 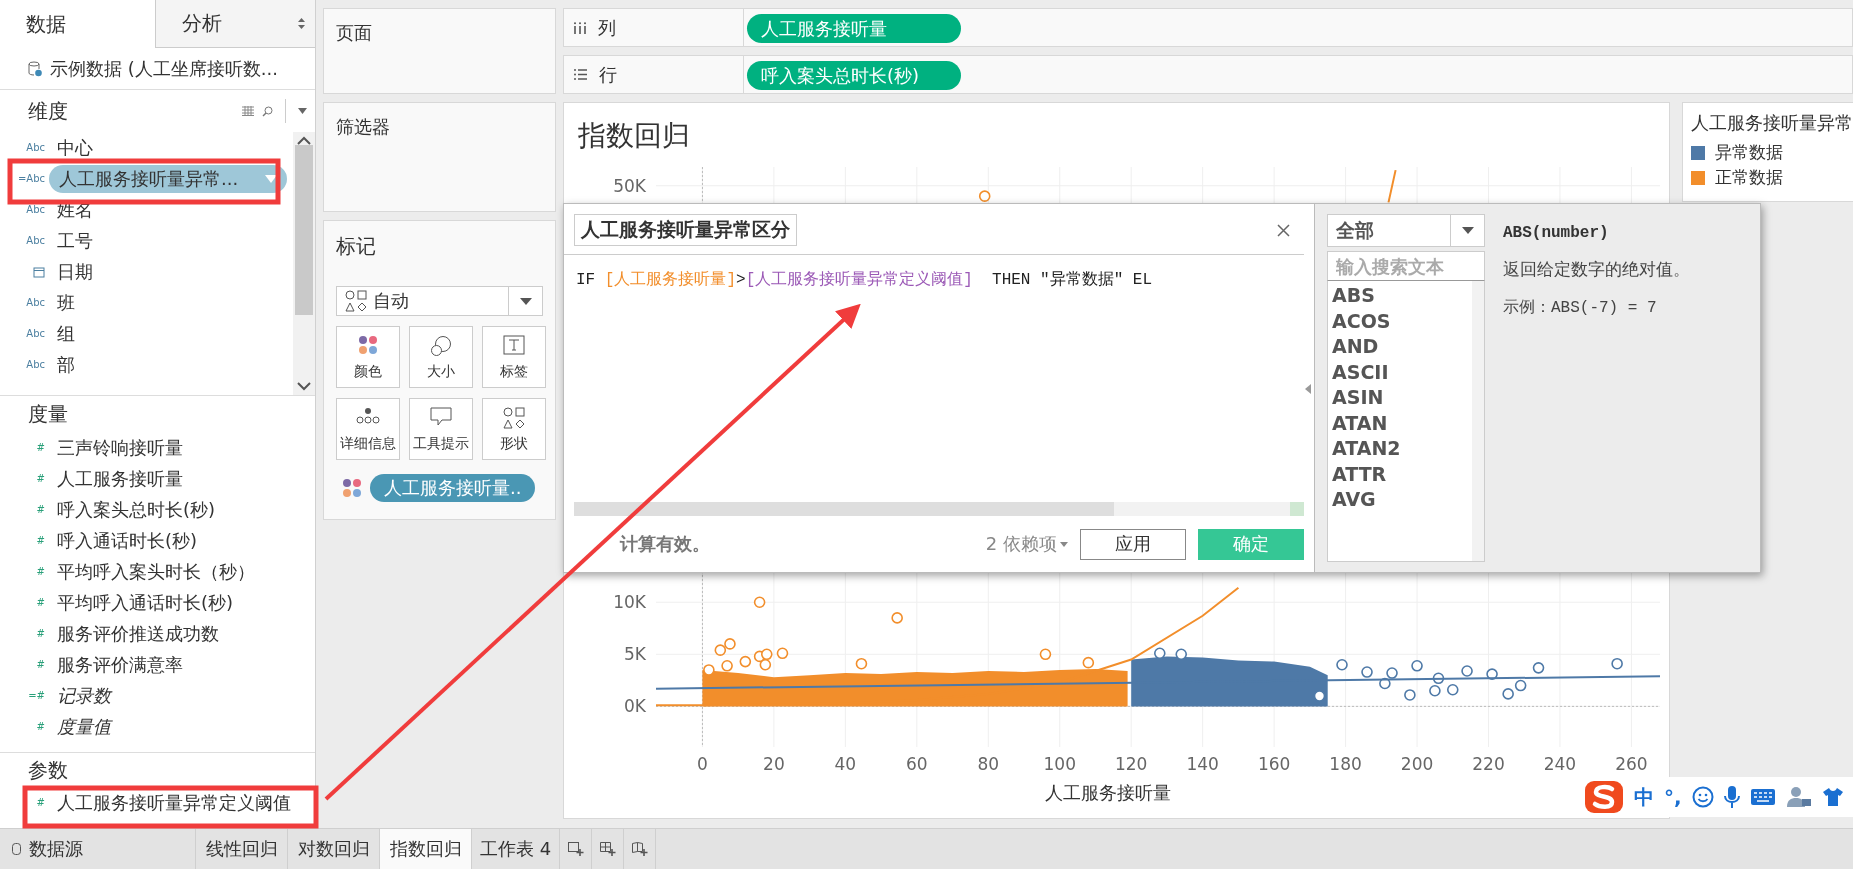 I want to click on field-name: 人工服务接听量, so click(x=120, y=478).